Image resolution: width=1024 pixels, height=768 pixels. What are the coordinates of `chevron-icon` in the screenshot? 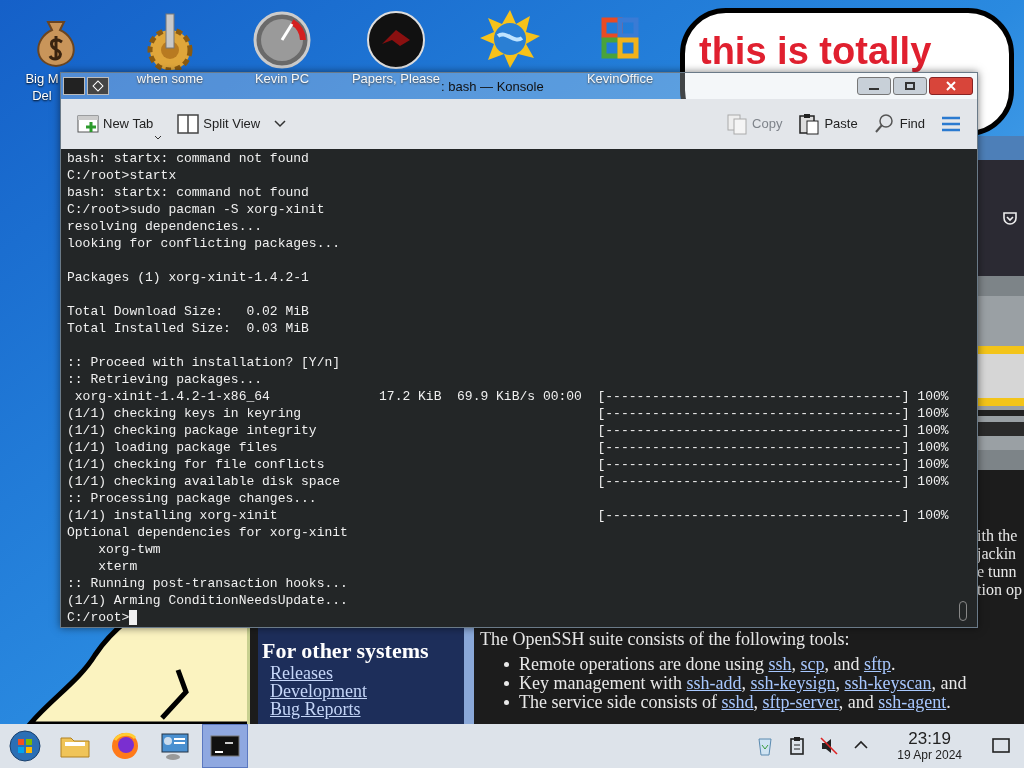 It's located at (280, 124).